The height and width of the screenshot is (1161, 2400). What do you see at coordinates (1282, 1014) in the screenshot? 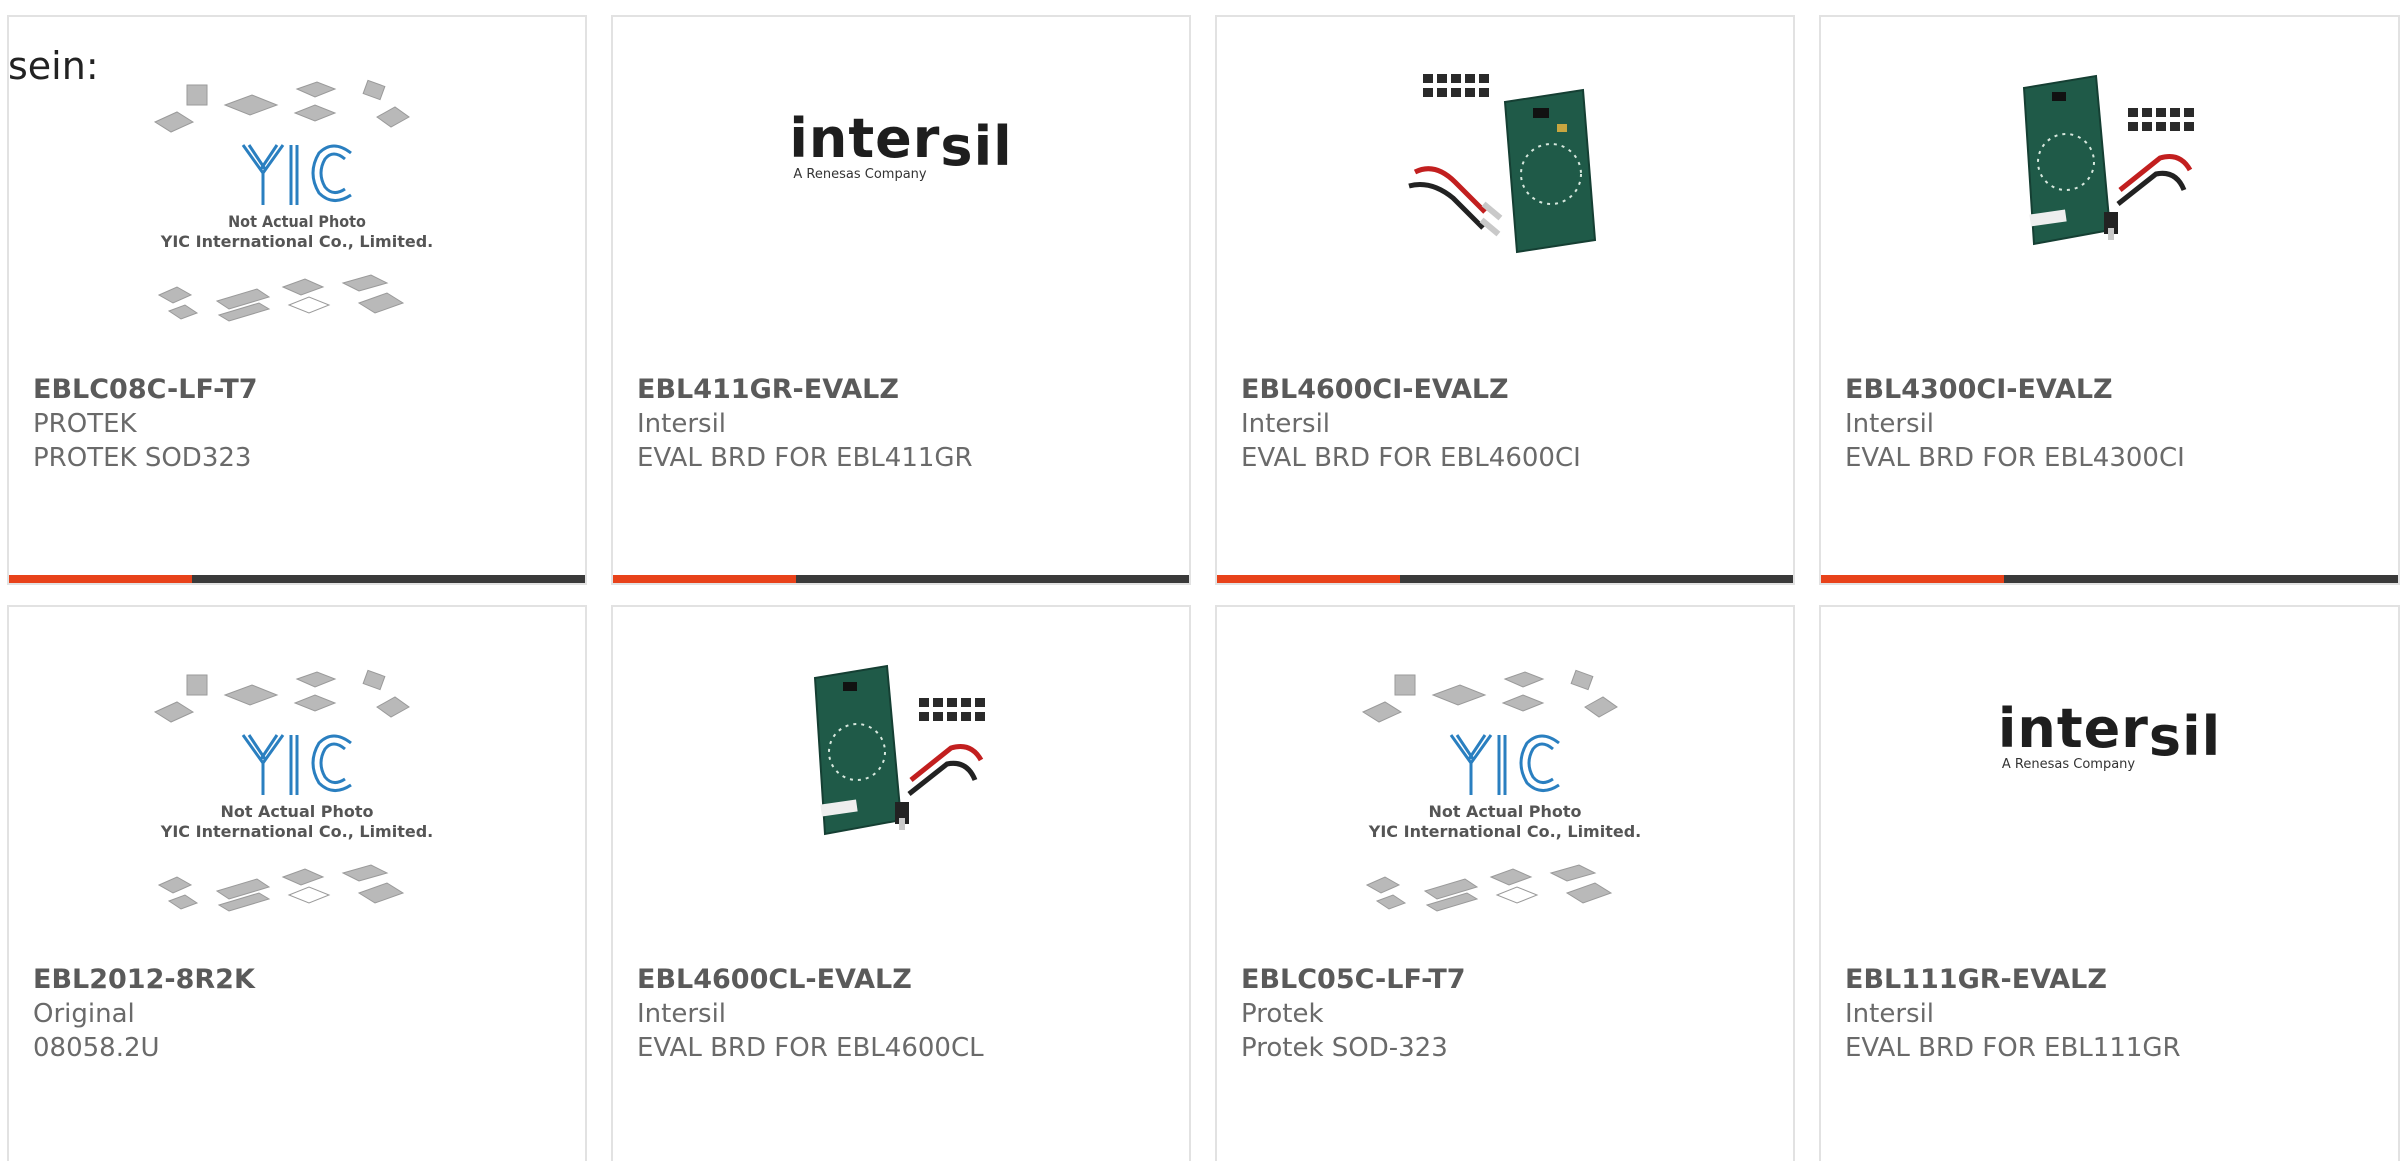
I see `brand-name: Protek` at bounding box center [1282, 1014].